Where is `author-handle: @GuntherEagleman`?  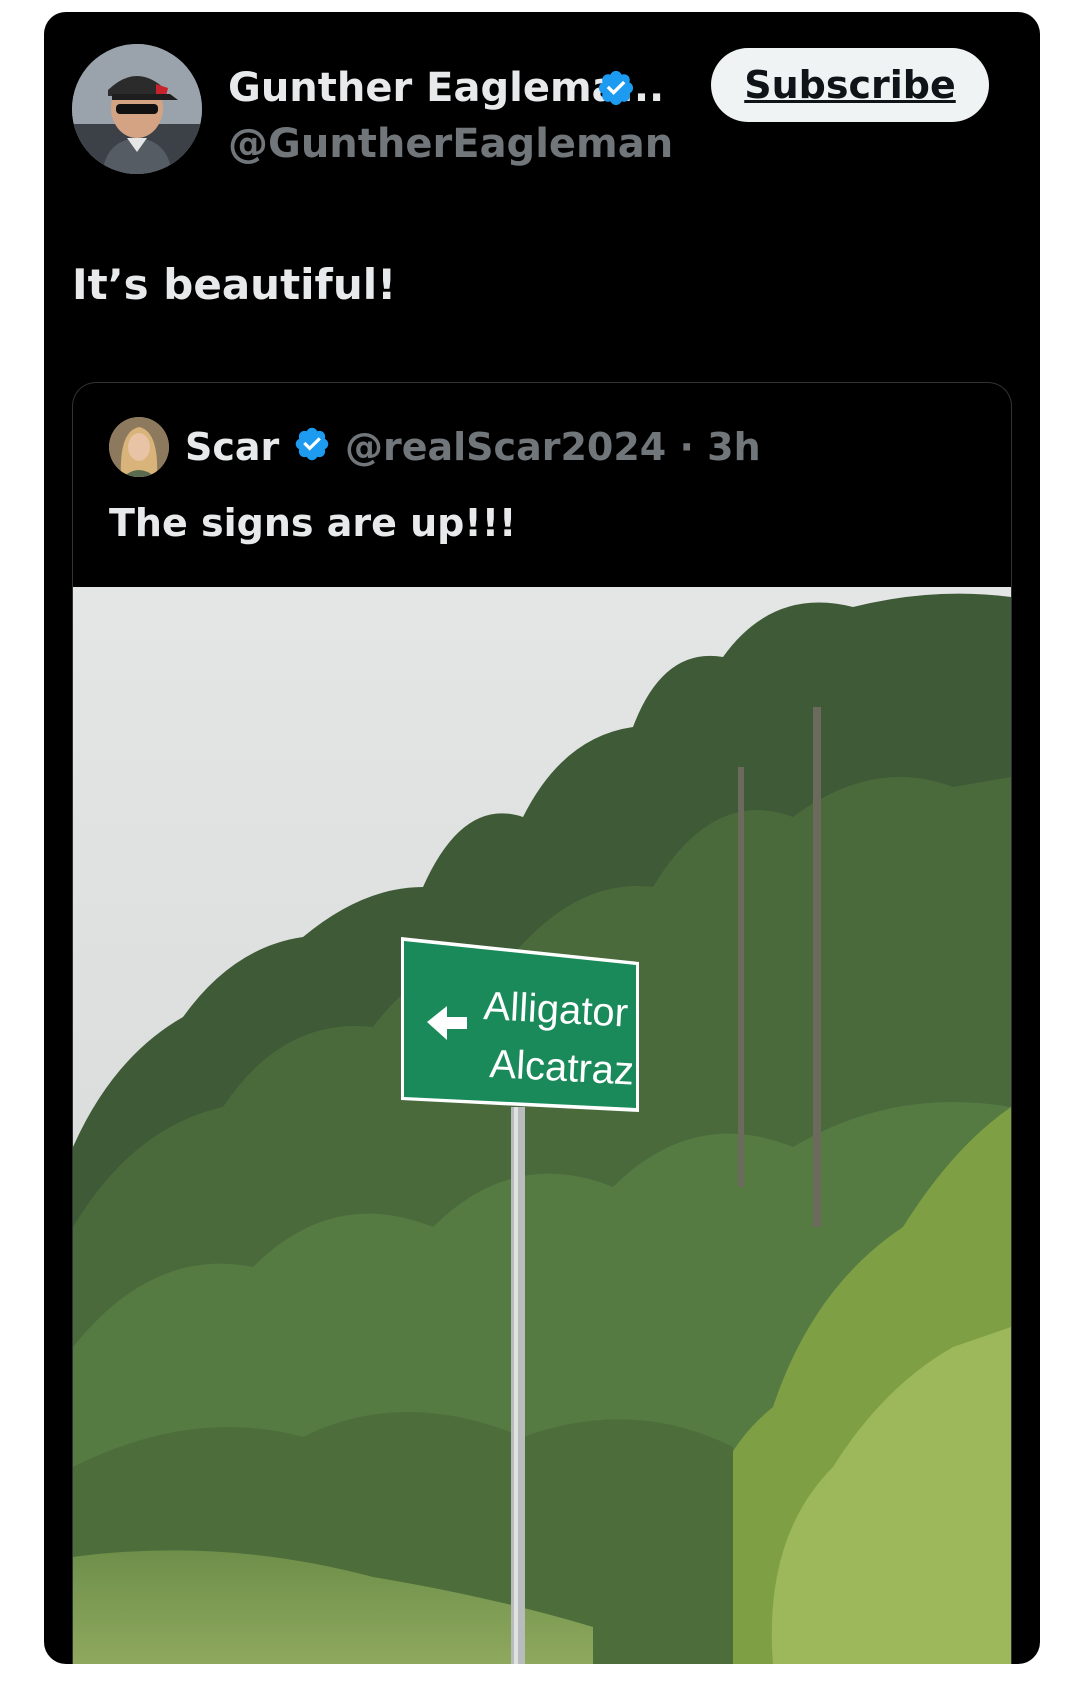 author-handle: @GuntherEagleman is located at coordinates (450, 144).